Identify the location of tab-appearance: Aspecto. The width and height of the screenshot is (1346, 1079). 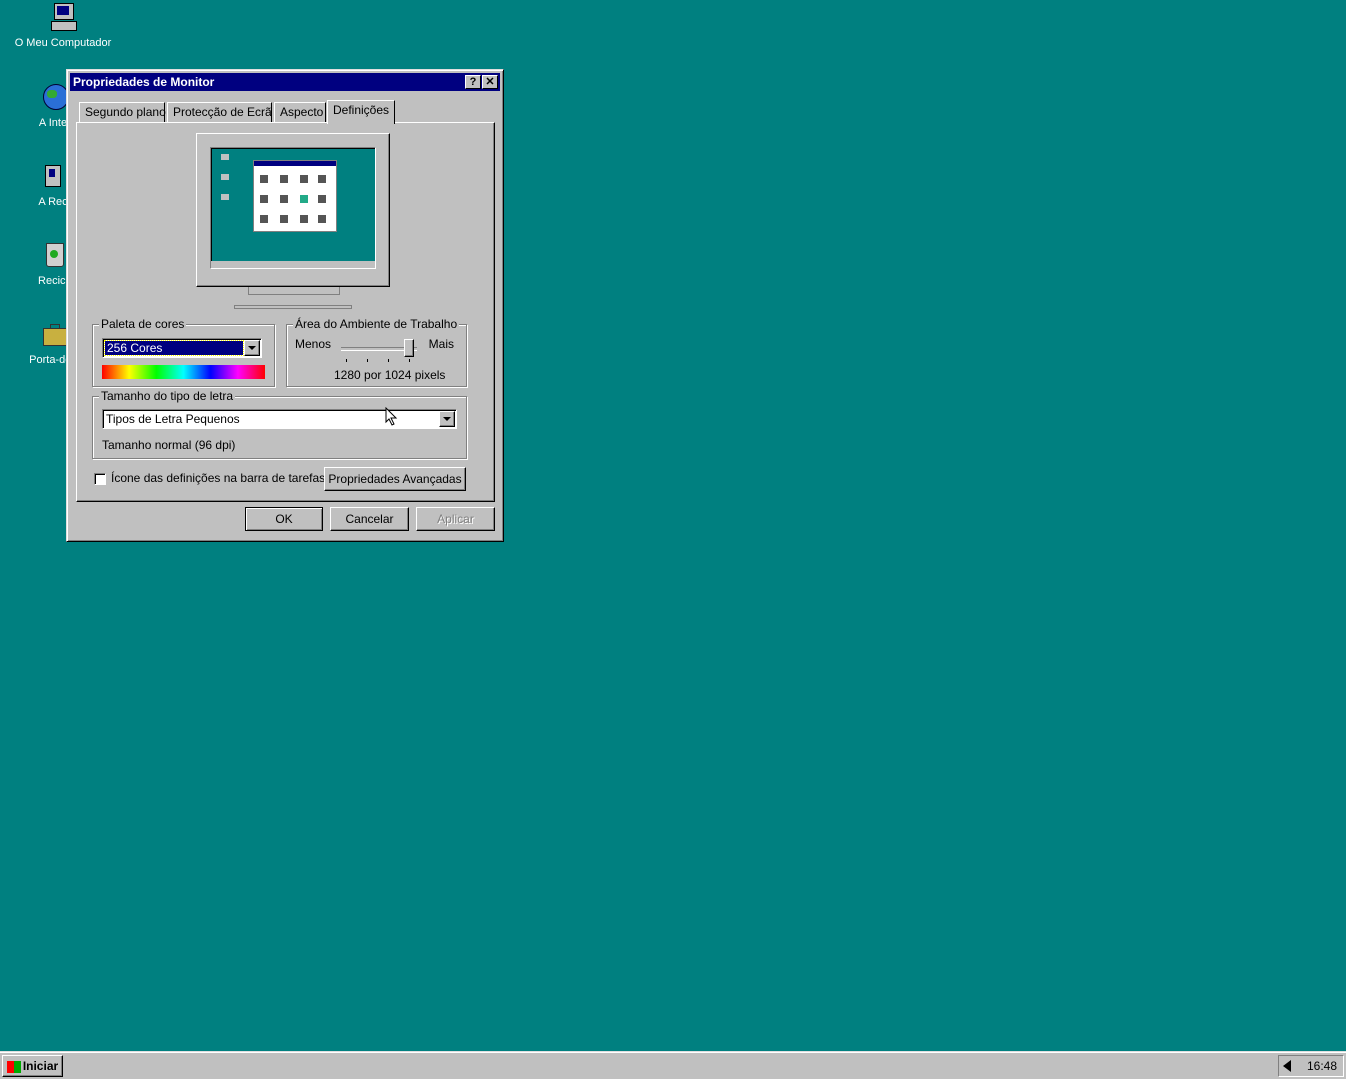
(300, 112).